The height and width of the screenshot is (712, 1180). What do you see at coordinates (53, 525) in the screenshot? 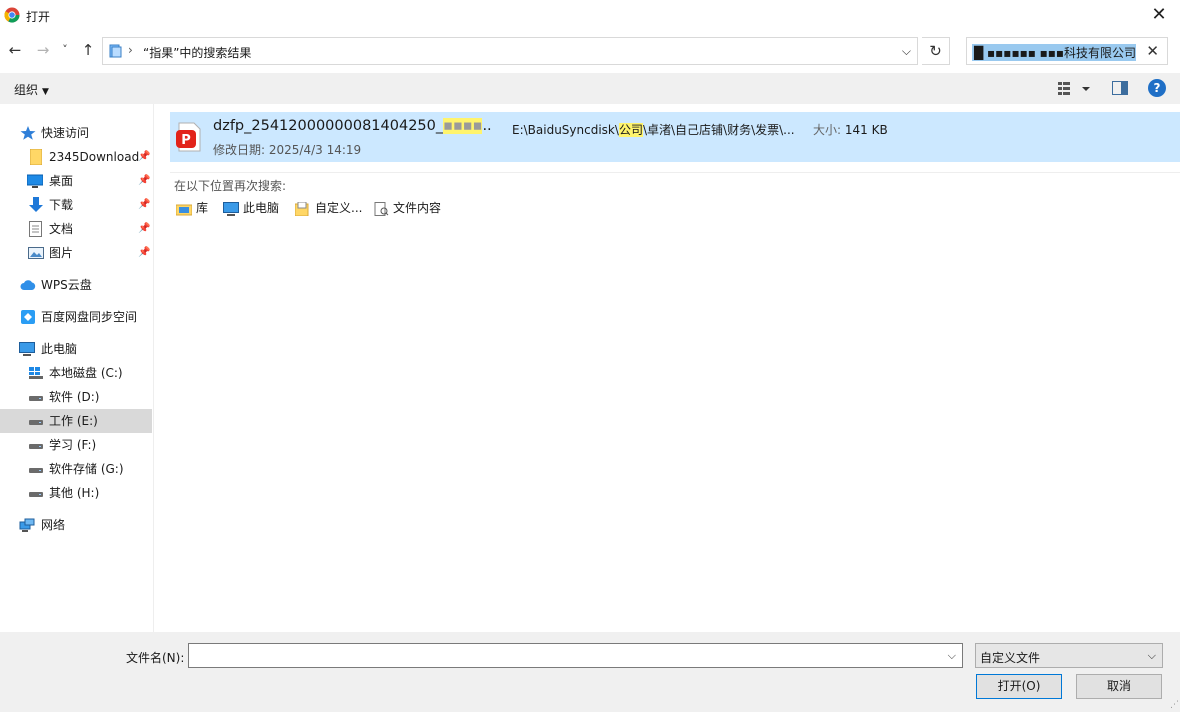
I see `sidebar-item-label: 网络` at bounding box center [53, 525].